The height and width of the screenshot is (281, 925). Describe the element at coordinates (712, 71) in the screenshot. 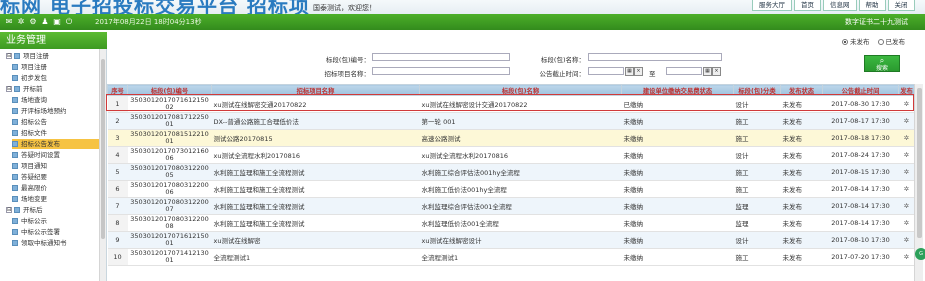

I see `deadline-end-picker: ▦ ×` at that location.